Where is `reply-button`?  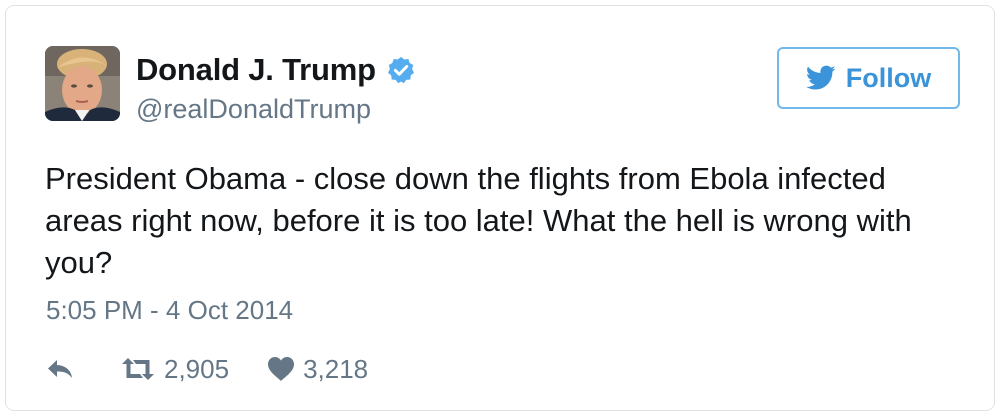
reply-button is located at coordinates (60, 369).